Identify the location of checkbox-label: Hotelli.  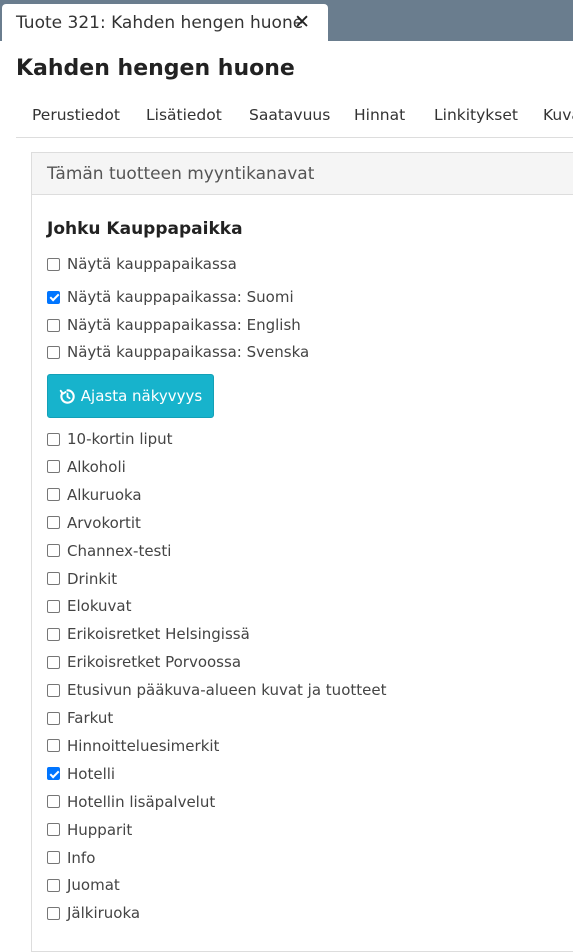
(91, 773).